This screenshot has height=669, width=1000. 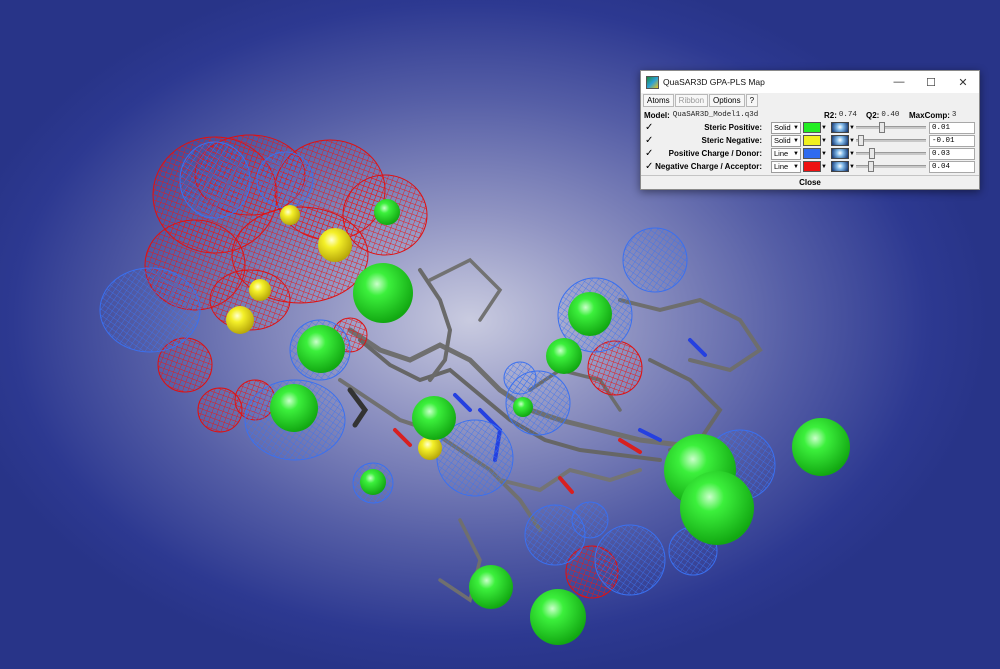 What do you see at coordinates (714, 82) in the screenshot?
I see `window-title: QuaSAR3D GPA-PLS Map` at bounding box center [714, 82].